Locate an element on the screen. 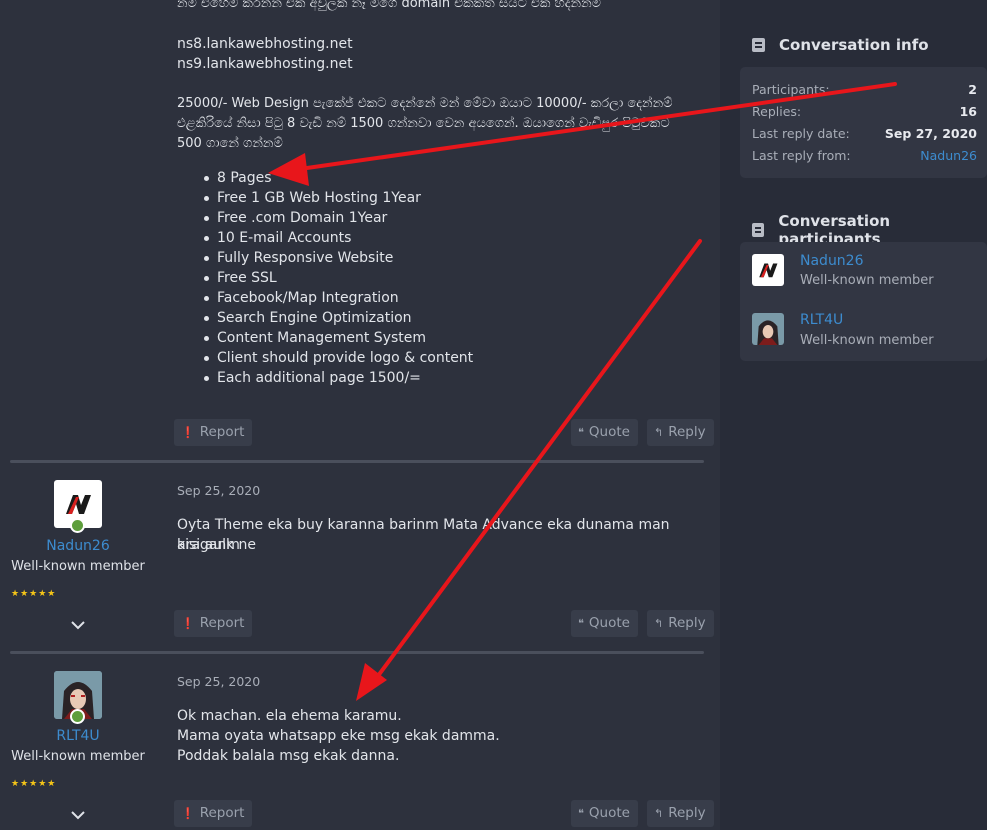 This screenshot has height=830, width=987. list-item: Search Engine Optimization is located at coordinates (338, 318).